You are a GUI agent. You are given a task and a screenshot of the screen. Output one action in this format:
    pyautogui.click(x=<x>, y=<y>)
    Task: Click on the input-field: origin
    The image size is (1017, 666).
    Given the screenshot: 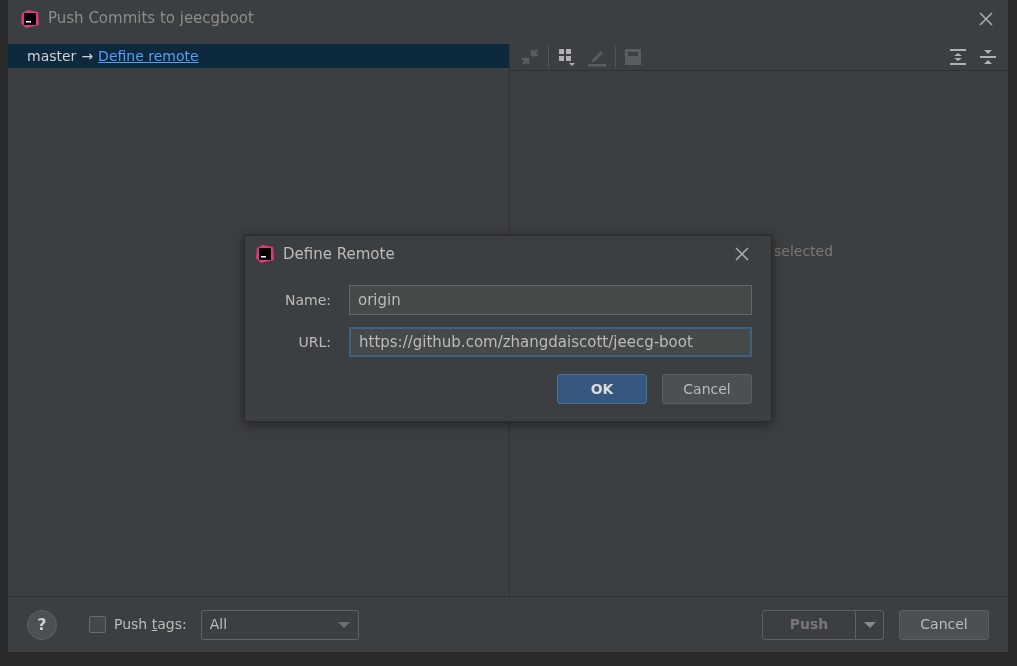 What is the action you would take?
    pyautogui.click(x=550, y=300)
    